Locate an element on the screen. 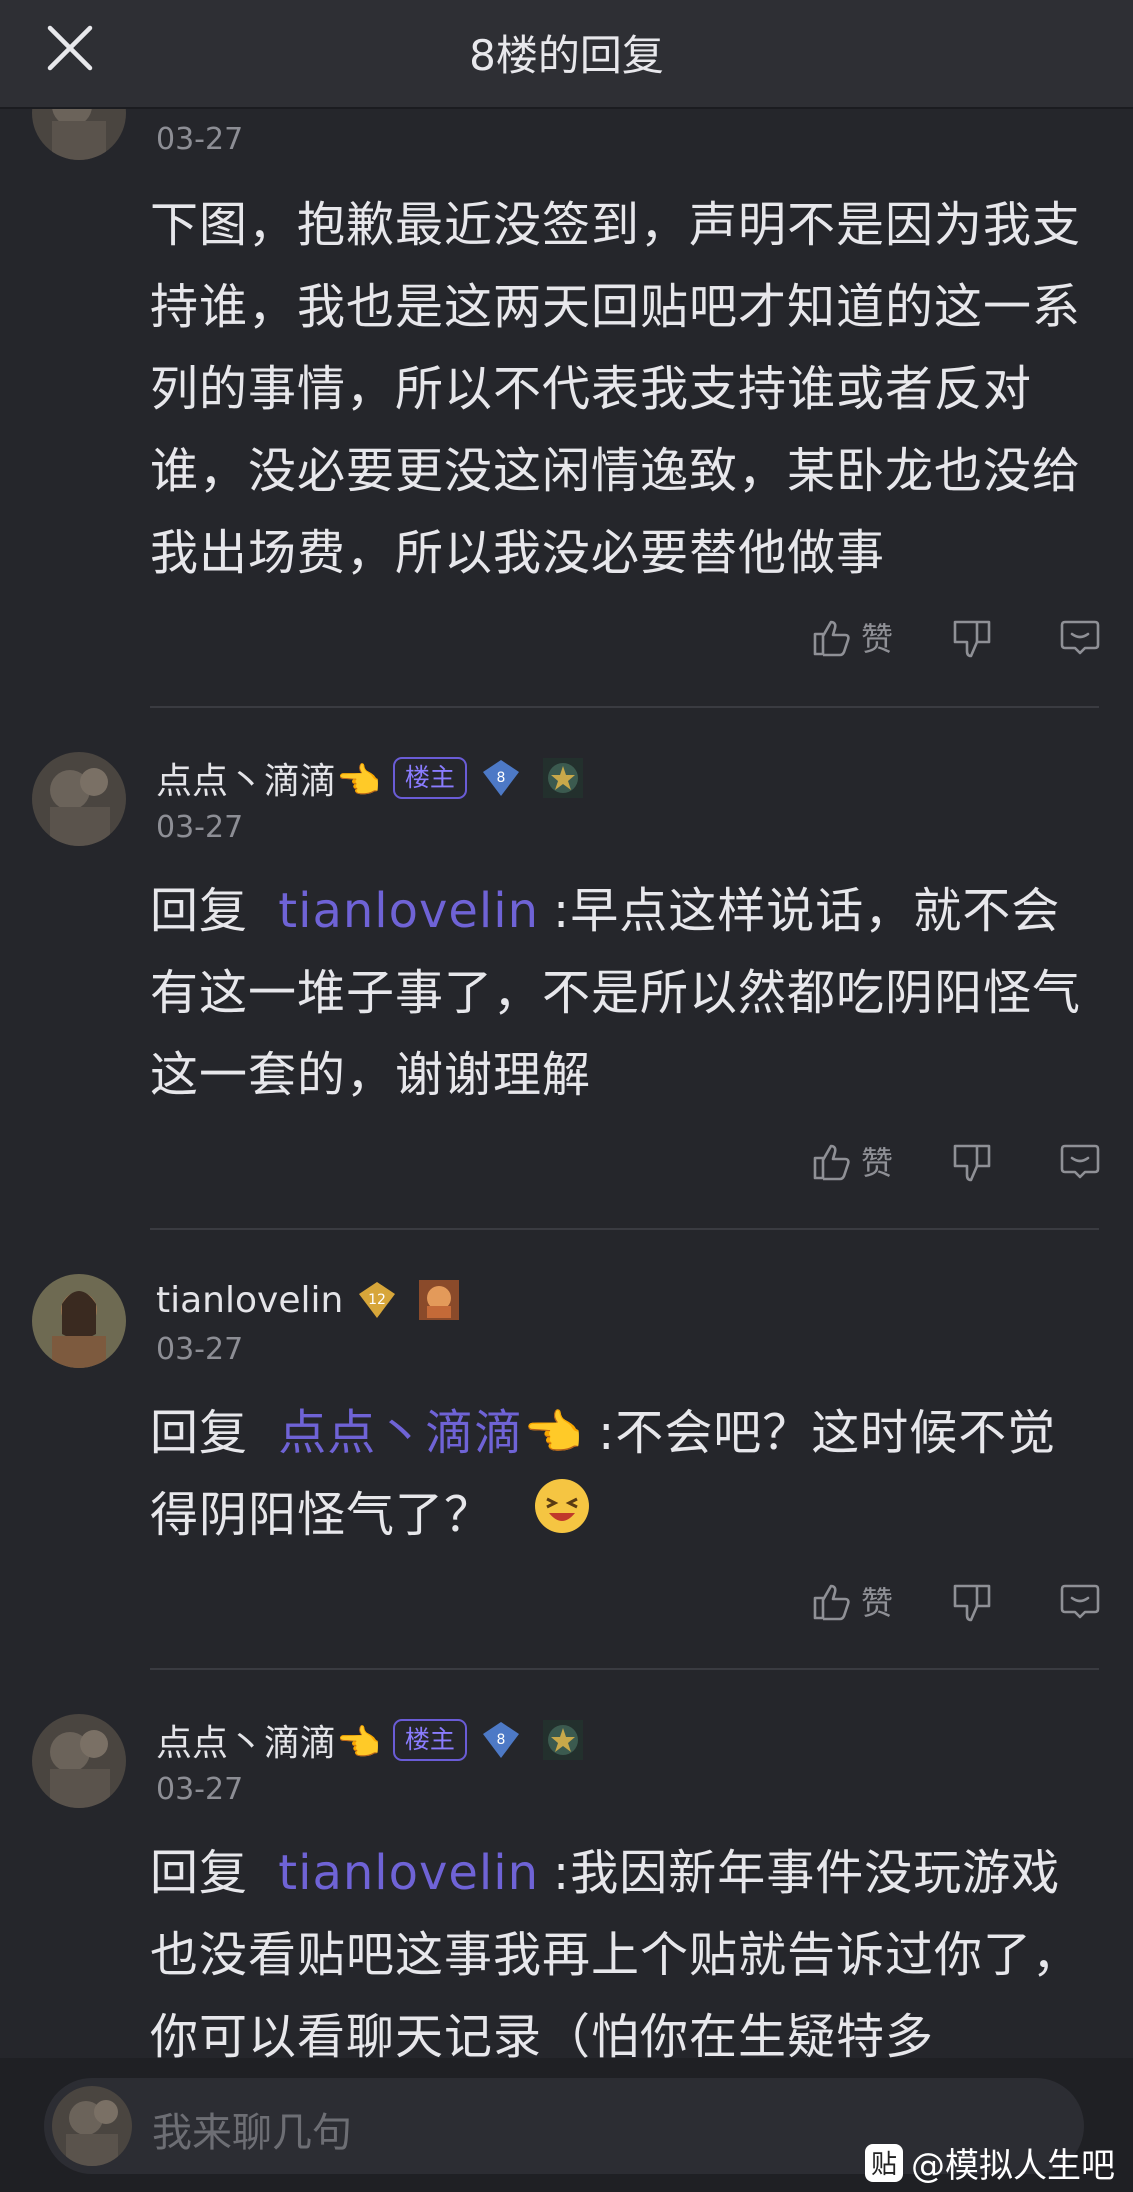  watermark: 贴 @模拟人生吧 is located at coordinates (990, 2162).